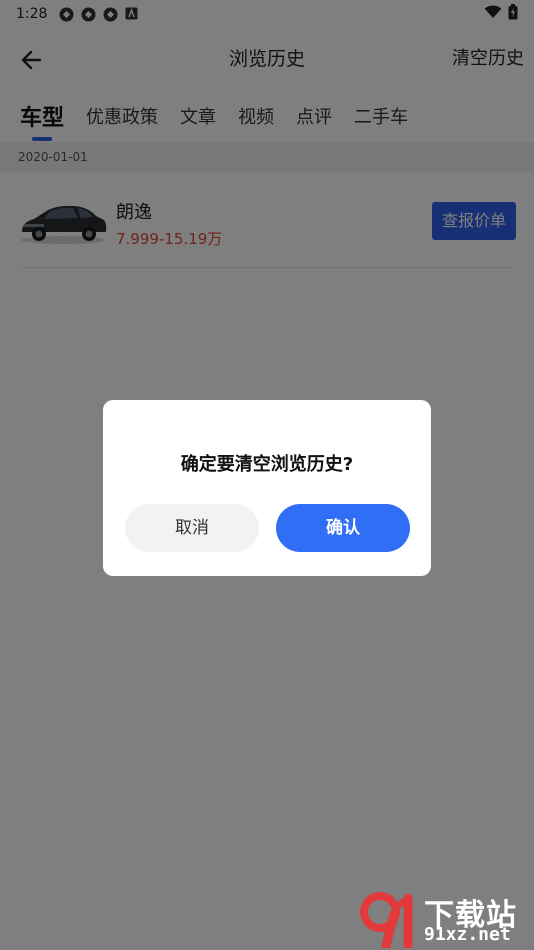 The image size is (534, 950). What do you see at coordinates (267, 464) in the screenshot?
I see `dialog-message: 确定要清空浏览历史?` at bounding box center [267, 464].